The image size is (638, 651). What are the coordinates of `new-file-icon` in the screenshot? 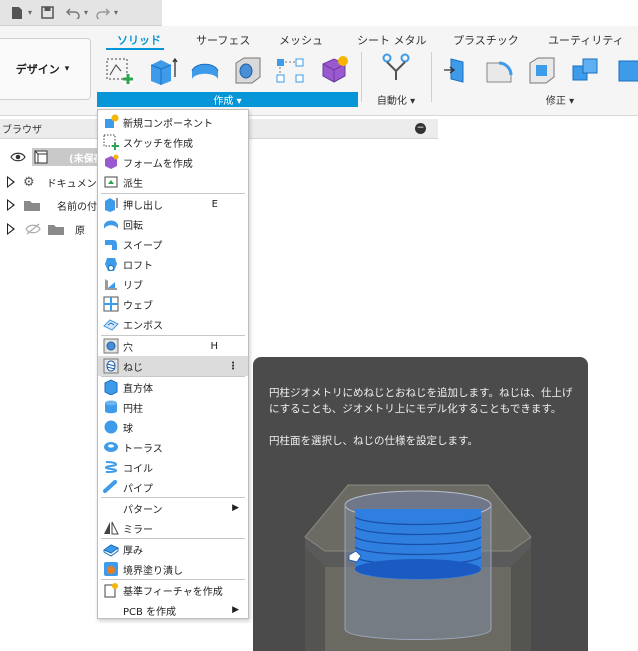 It's located at (17, 13).